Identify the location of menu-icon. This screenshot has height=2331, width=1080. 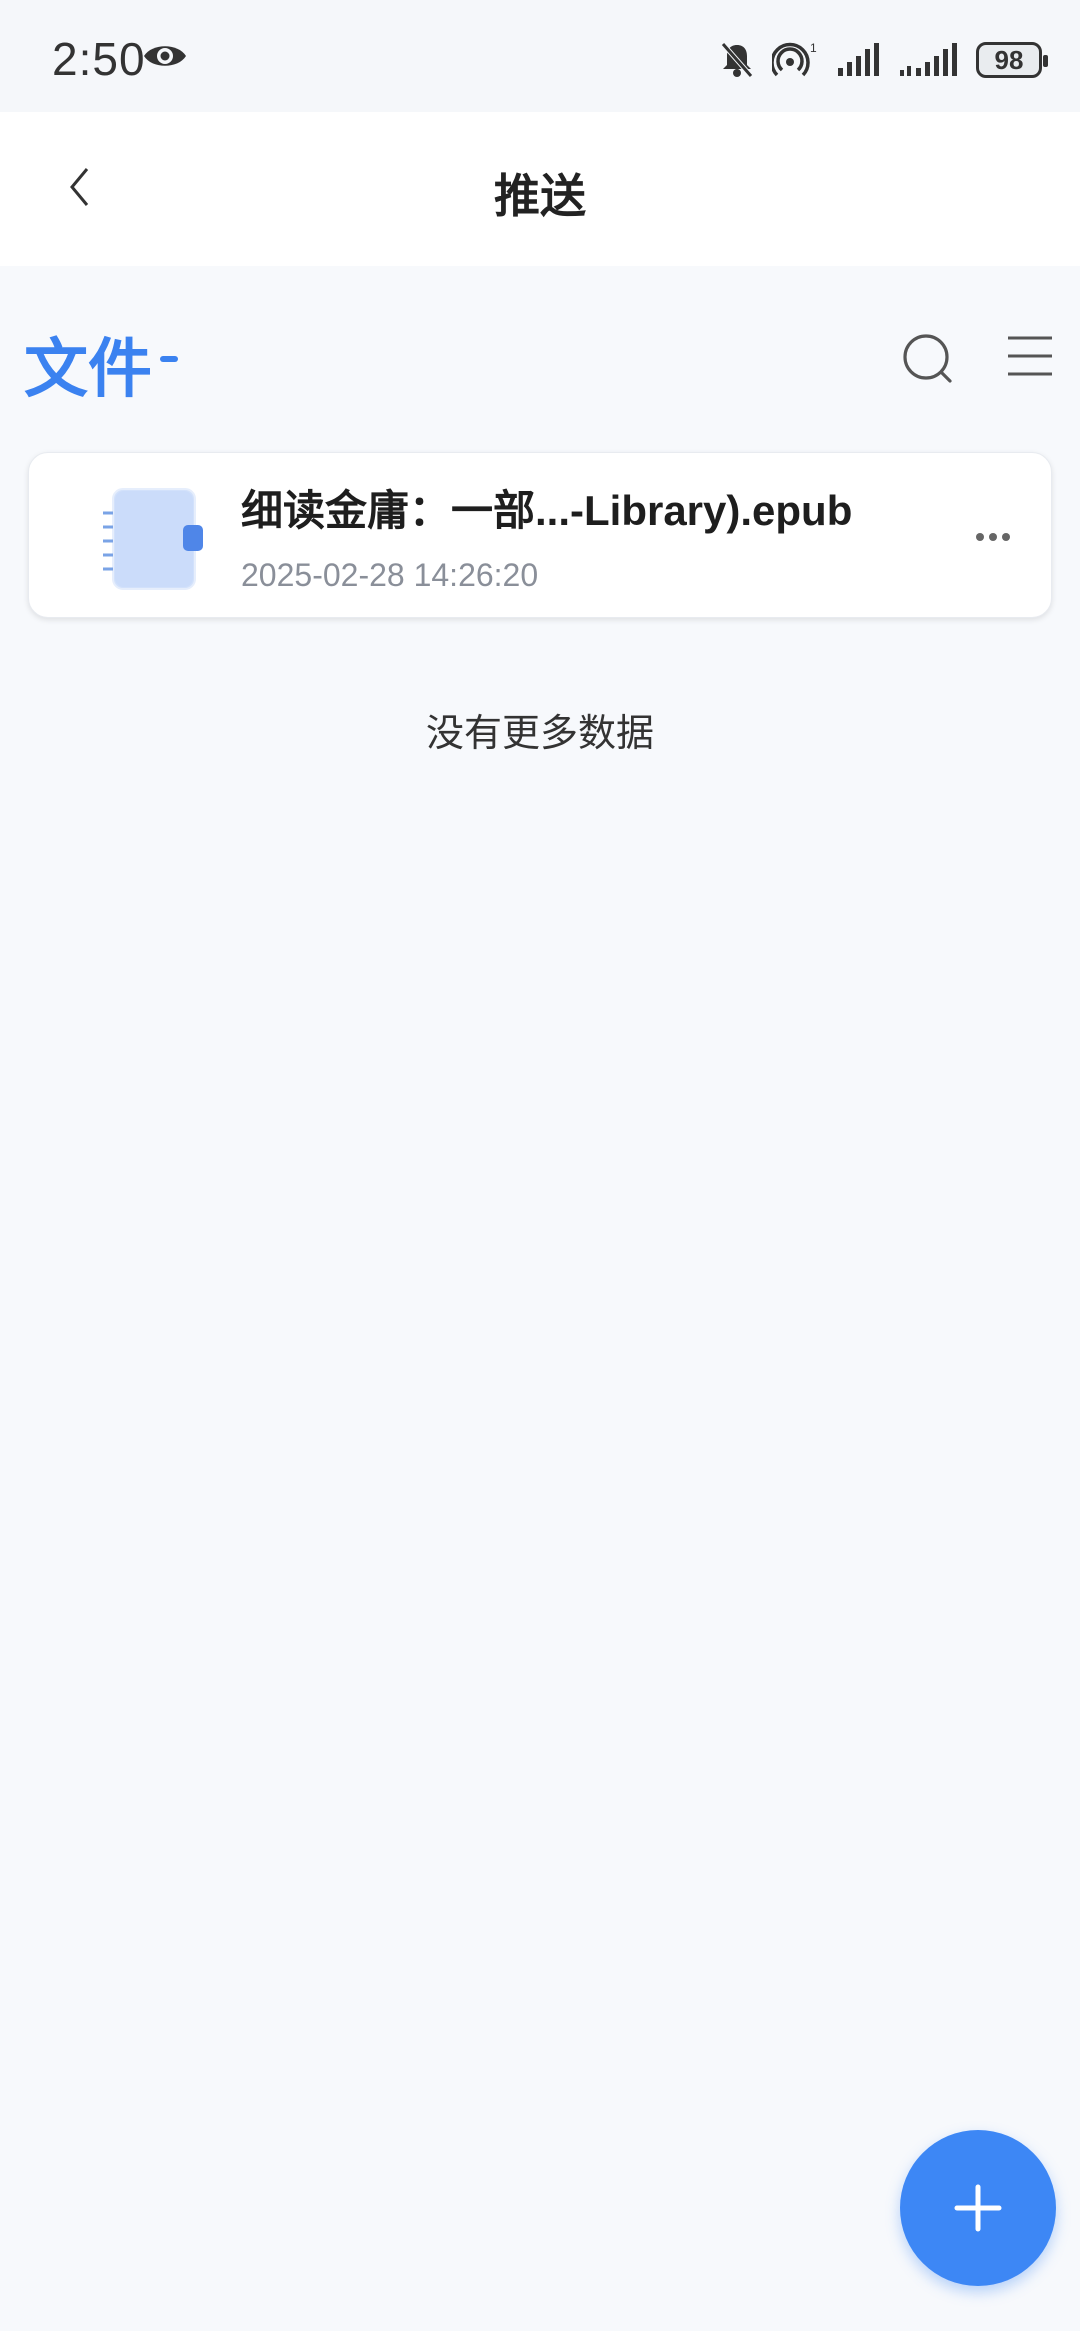
(1030, 356).